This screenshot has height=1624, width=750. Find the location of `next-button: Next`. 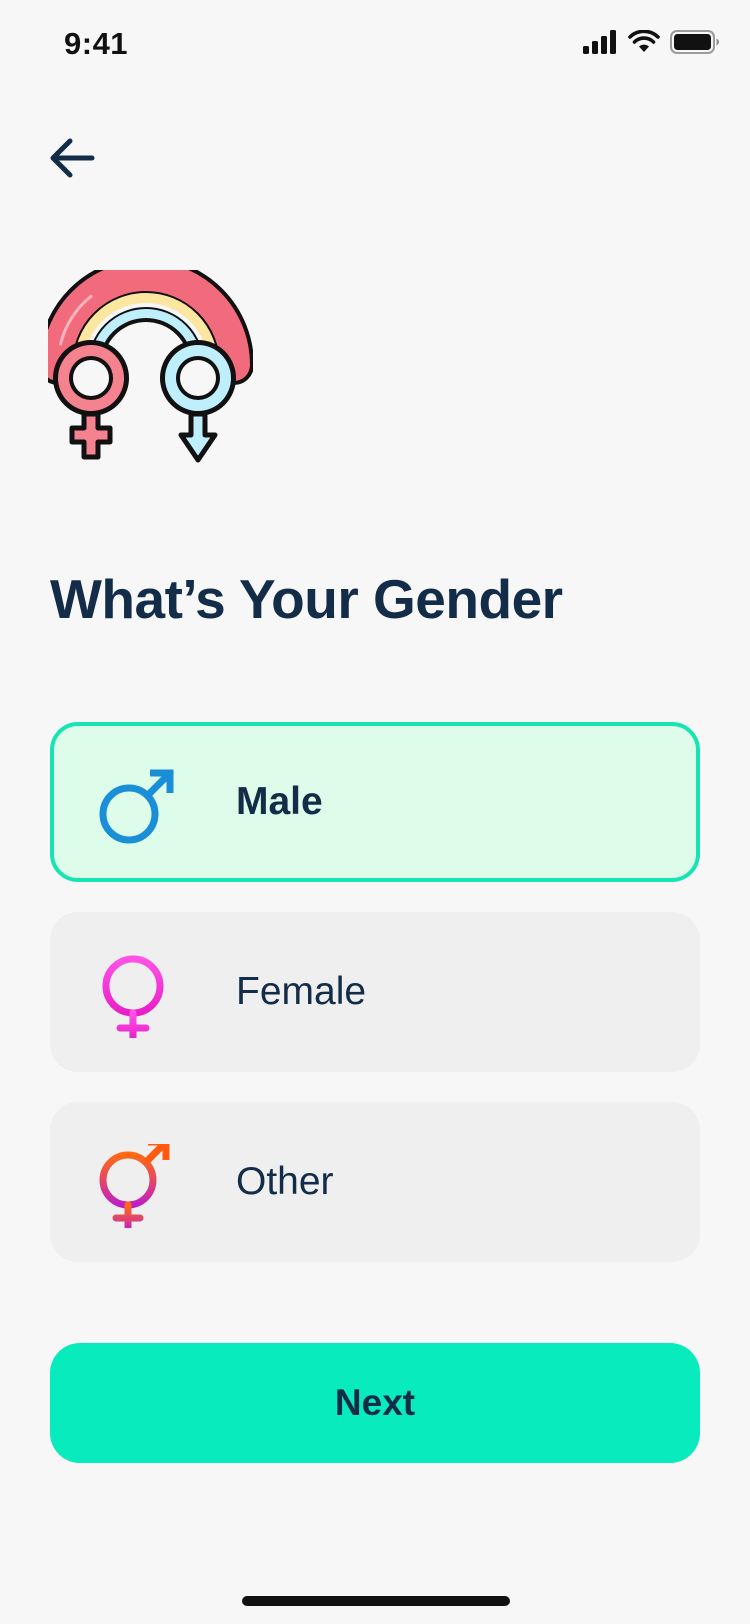

next-button: Next is located at coordinates (375, 1403).